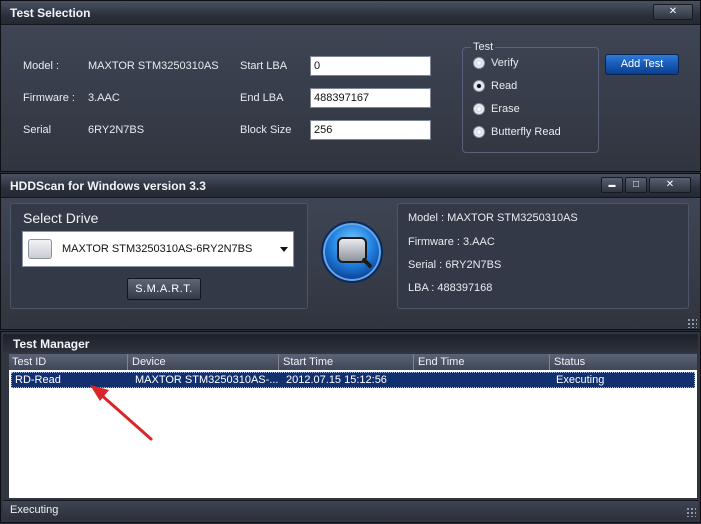 This screenshot has height=524, width=701. Describe the element at coordinates (37, 130) in the screenshot. I see `serial-label: Serial` at that location.